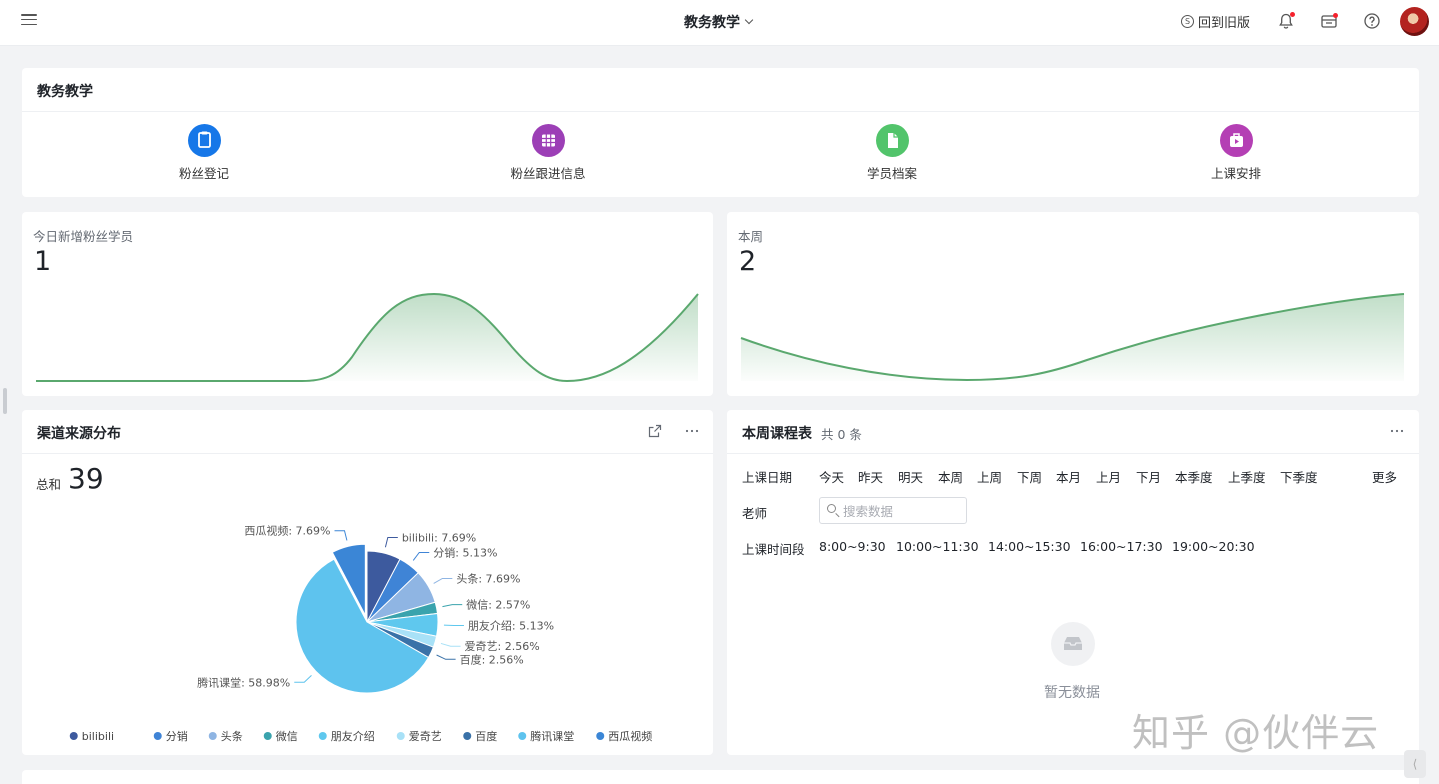 This screenshot has height=784, width=1439. I want to click on grid-icon, so click(548, 140).